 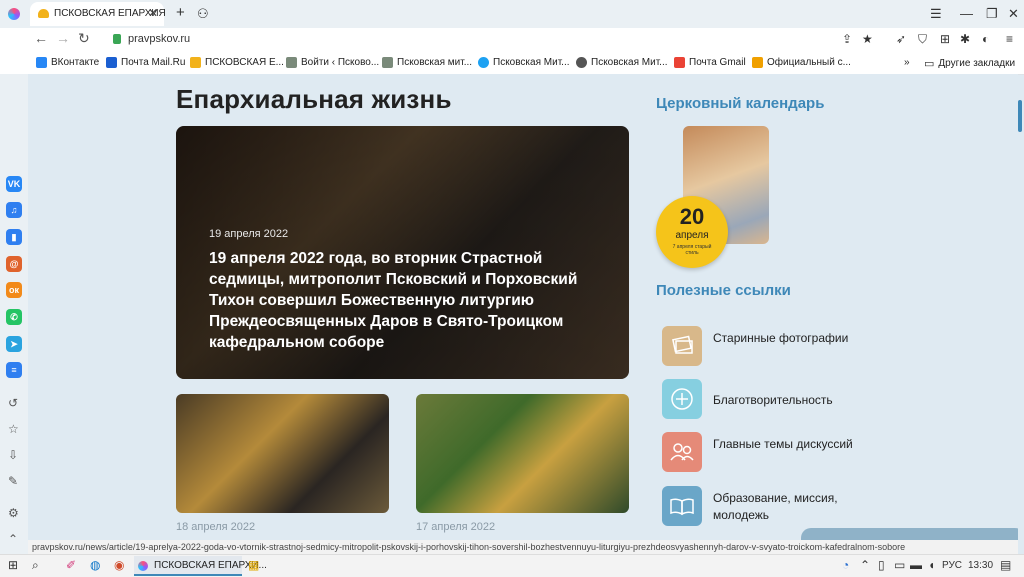 What do you see at coordinates (13, 403) in the screenshot?
I see `history-icon: ↺` at bounding box center [13, 403].